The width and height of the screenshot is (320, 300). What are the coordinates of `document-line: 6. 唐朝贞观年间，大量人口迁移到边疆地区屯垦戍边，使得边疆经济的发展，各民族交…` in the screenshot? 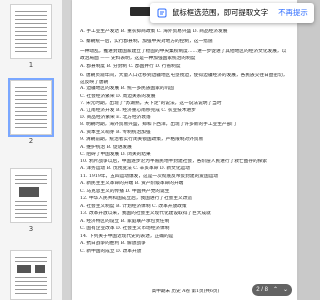 It's located at (184, 75).